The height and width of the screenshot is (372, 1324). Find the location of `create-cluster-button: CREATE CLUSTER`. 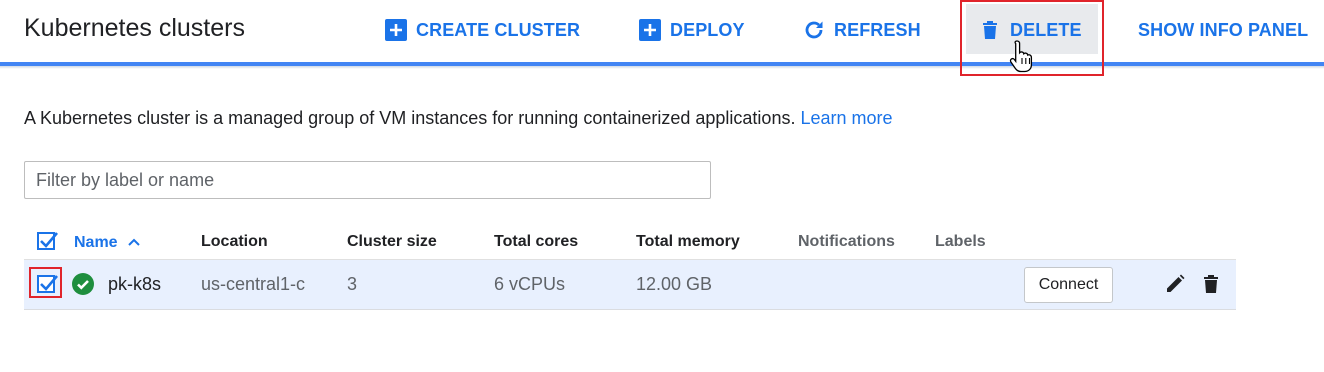

create-cluster-button: CREATE CLUSTER is located at coordinates (482, 30).